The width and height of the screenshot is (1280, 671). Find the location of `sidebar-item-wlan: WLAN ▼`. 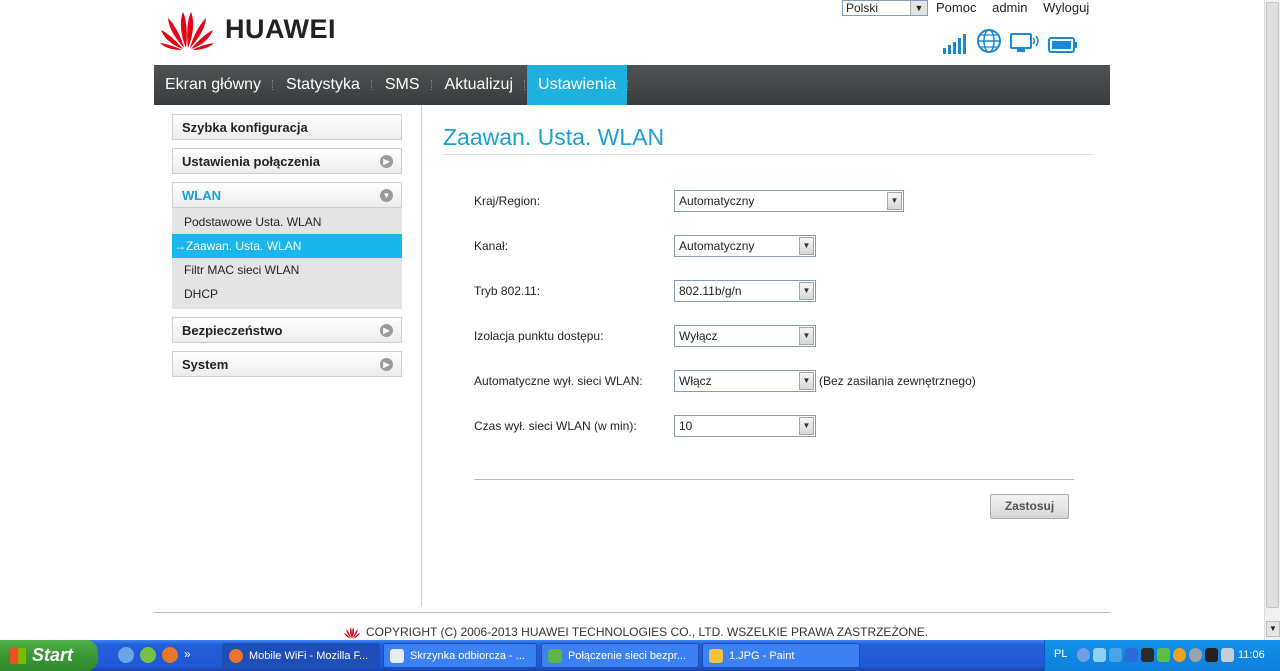

sidebar-item-wlan: WLAN ▼ is located at coordinates (287, 195).